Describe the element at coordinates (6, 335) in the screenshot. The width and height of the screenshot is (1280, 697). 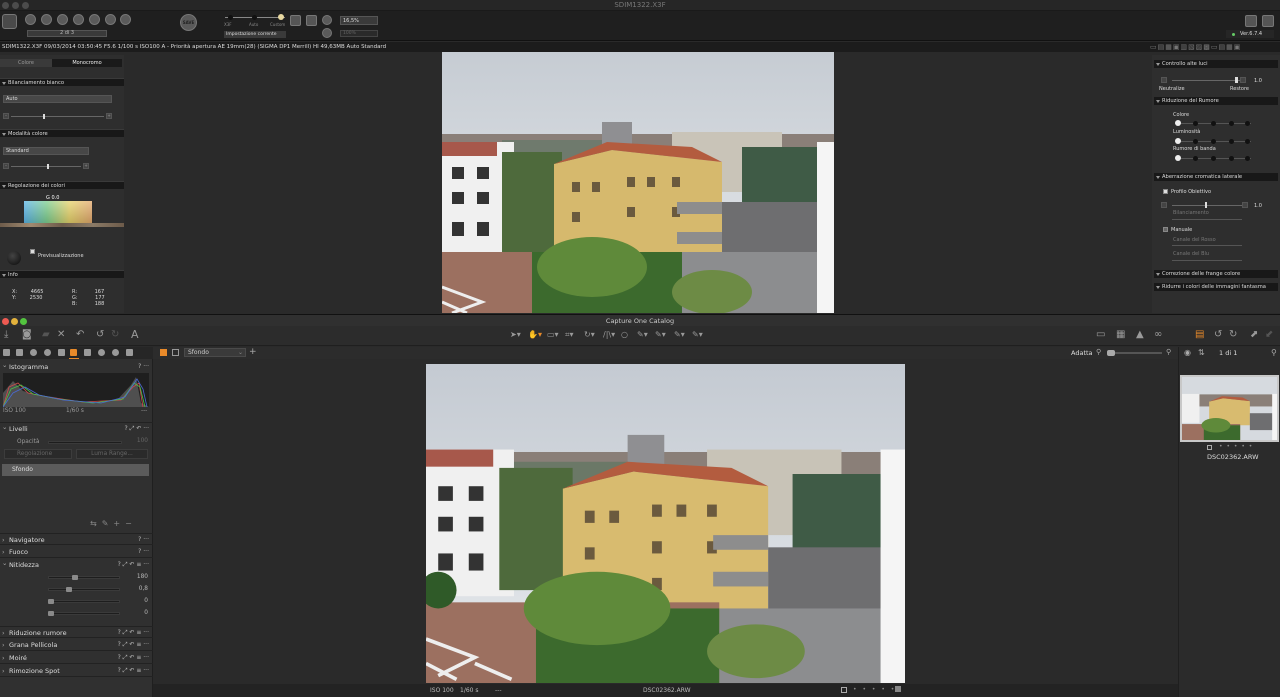
I see `import-icon: ⤓` at that location.